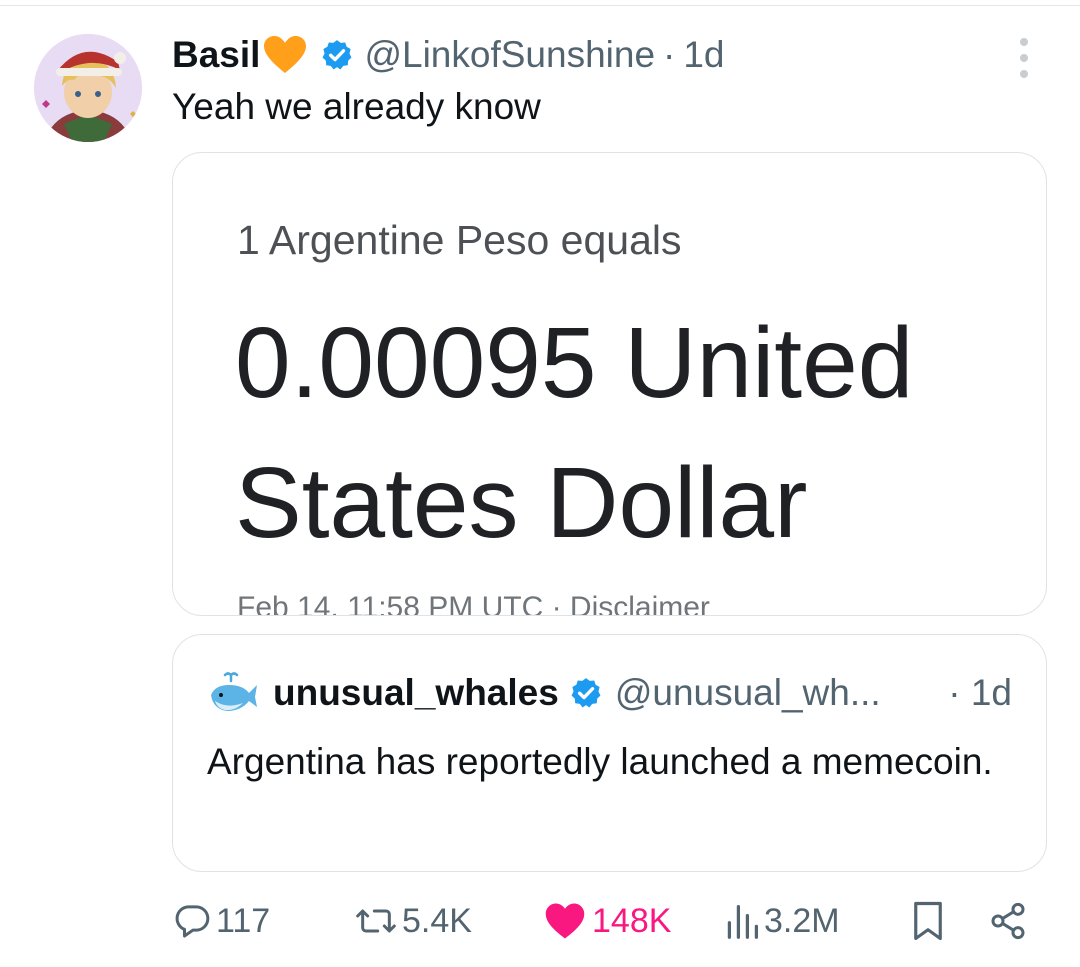  I want to click on conversion-label: 1 Argentine Peso equals, so click(459, 240).